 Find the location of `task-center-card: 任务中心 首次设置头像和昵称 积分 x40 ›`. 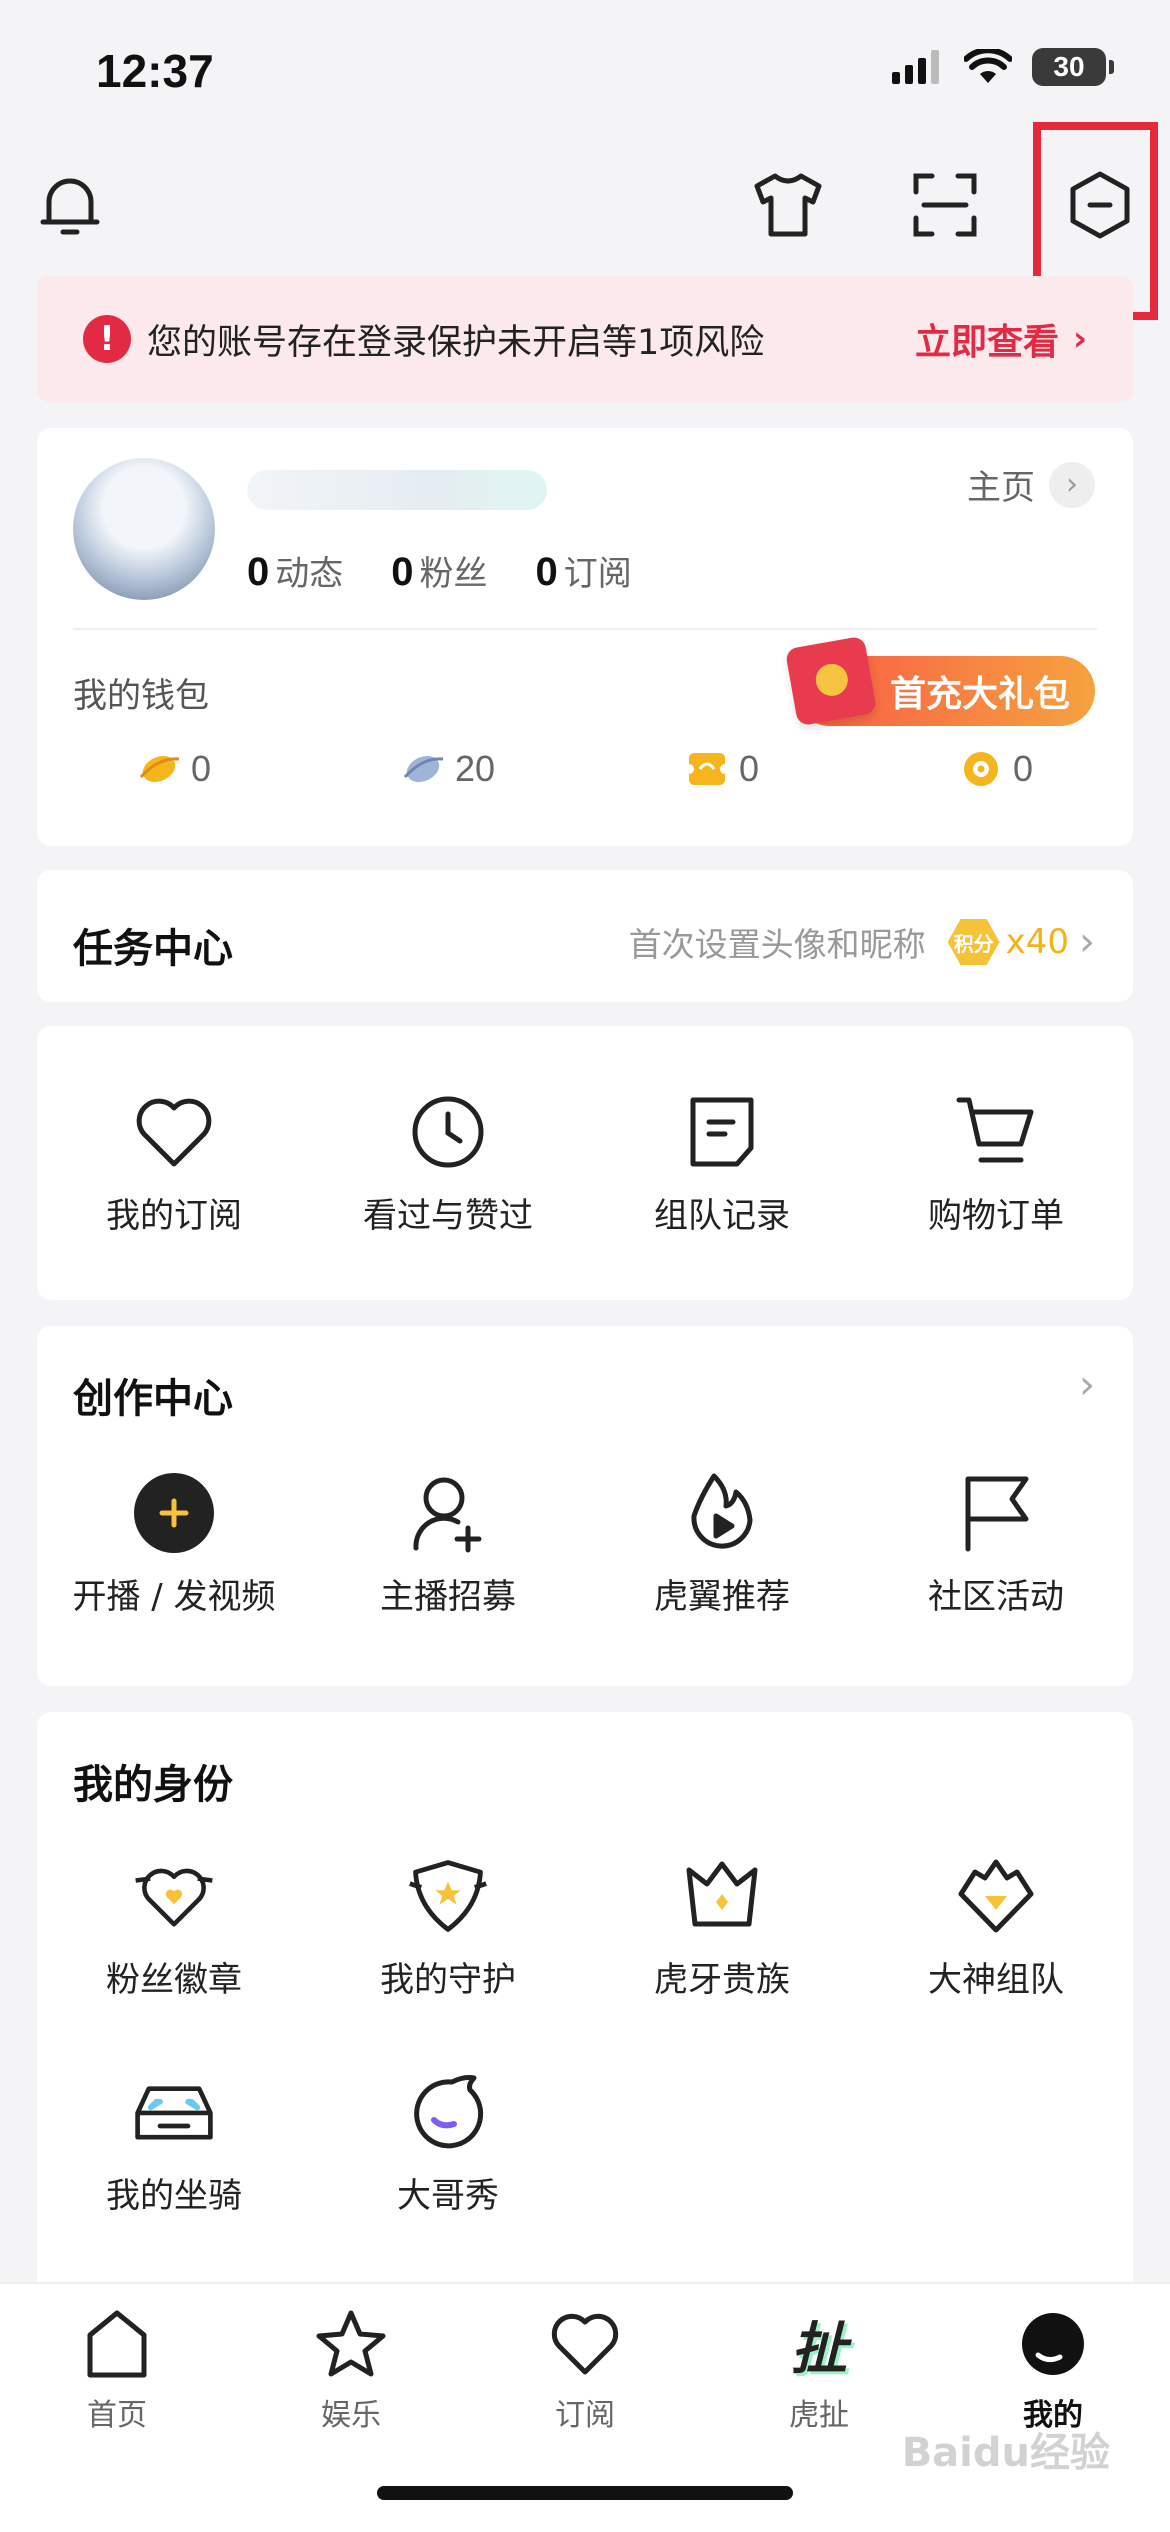

task-center-card: 任务中心 首次设置头像和昵称 积分 x40 › is located at coordinates (585, 936).